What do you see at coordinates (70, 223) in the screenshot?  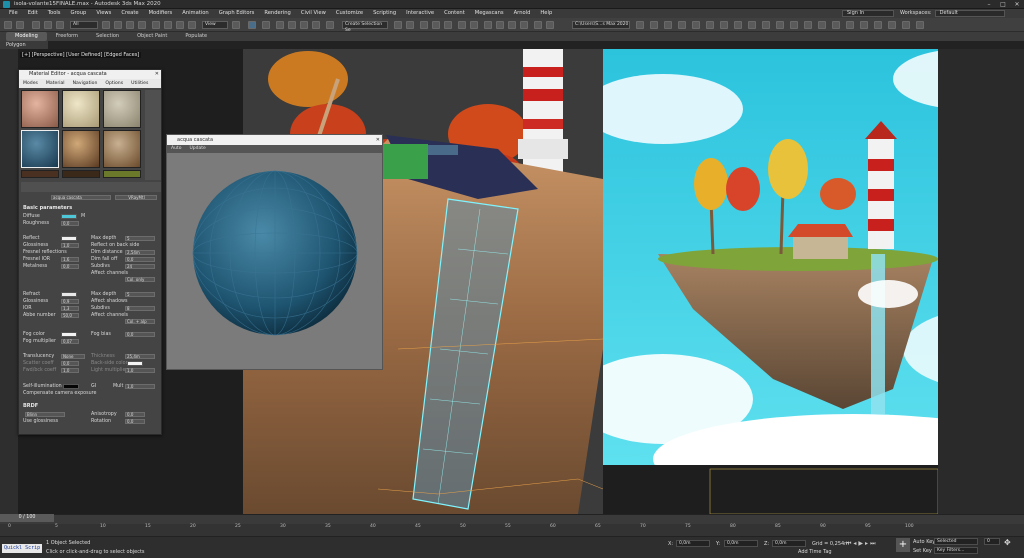 I see `roughness-field: 0,0` at bounding box center [70, 223].